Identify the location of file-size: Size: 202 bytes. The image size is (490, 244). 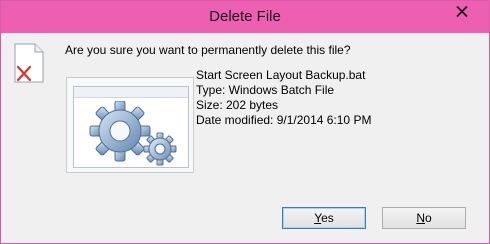
(237, 105).